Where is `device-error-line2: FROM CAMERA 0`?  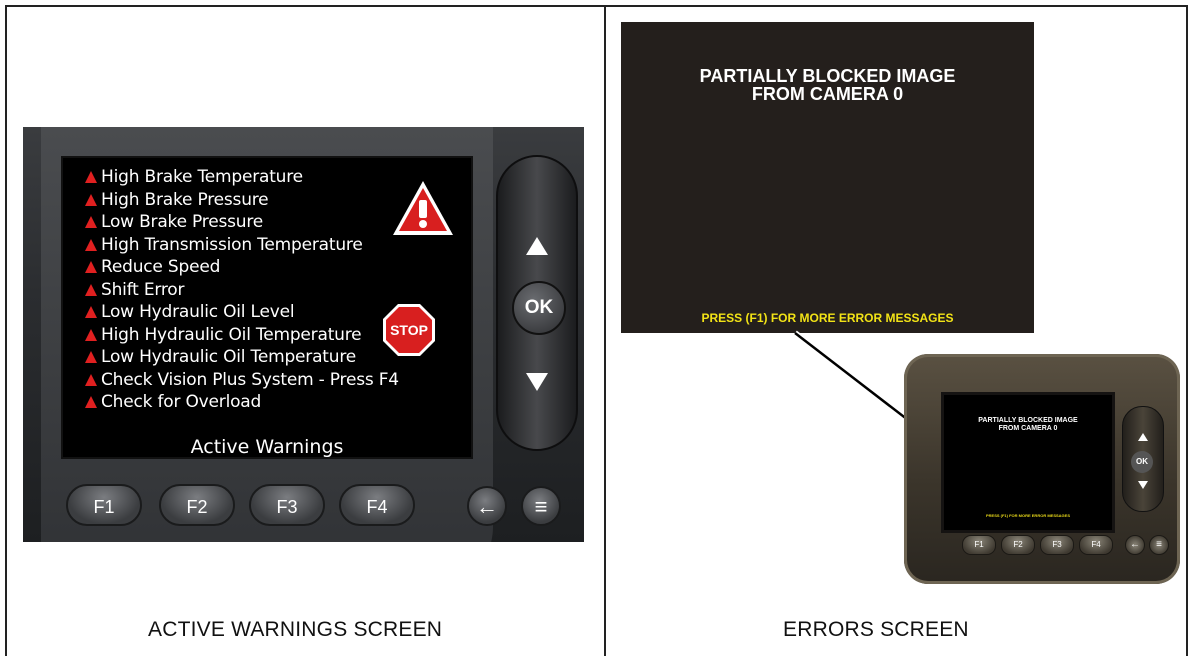
device-error-line2: FROM CAMERA 0 is located at coordinates (1028, 428).